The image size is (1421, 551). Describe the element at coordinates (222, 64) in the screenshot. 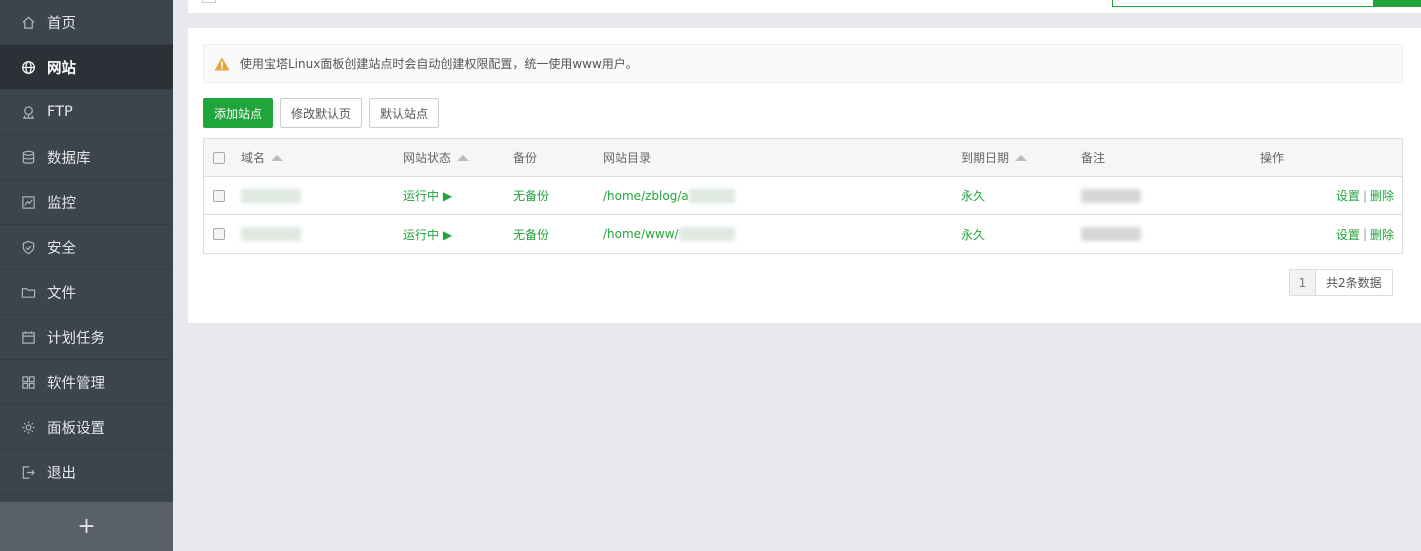

I see `warning-icon` at that location.